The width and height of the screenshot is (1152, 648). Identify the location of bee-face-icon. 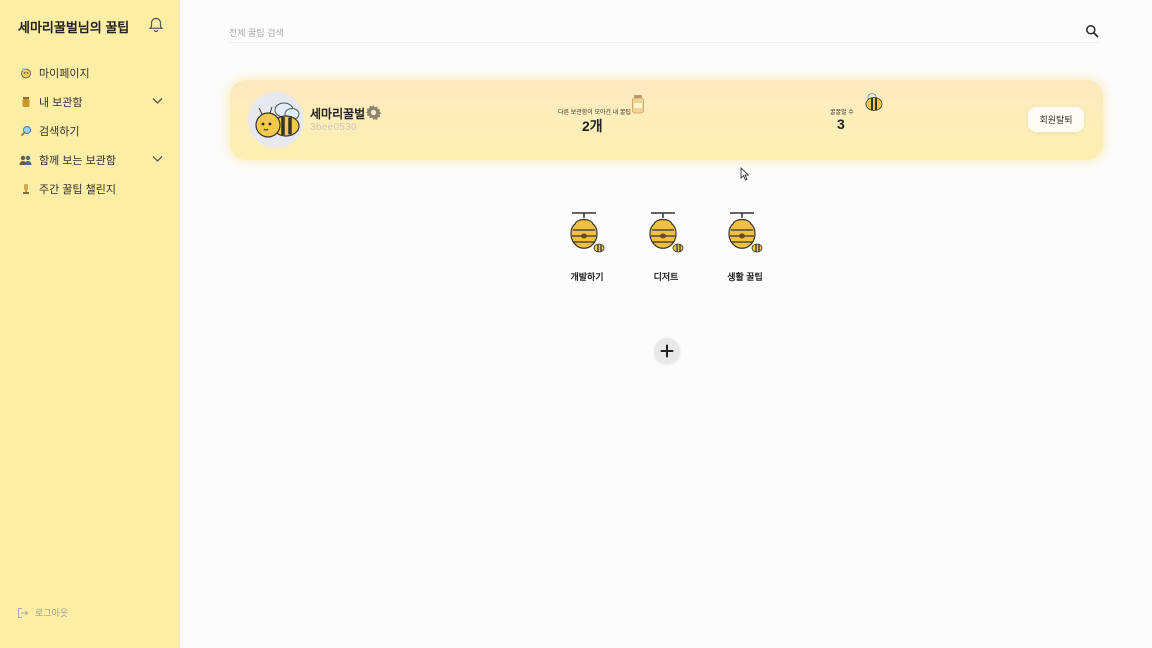
(25, 72).